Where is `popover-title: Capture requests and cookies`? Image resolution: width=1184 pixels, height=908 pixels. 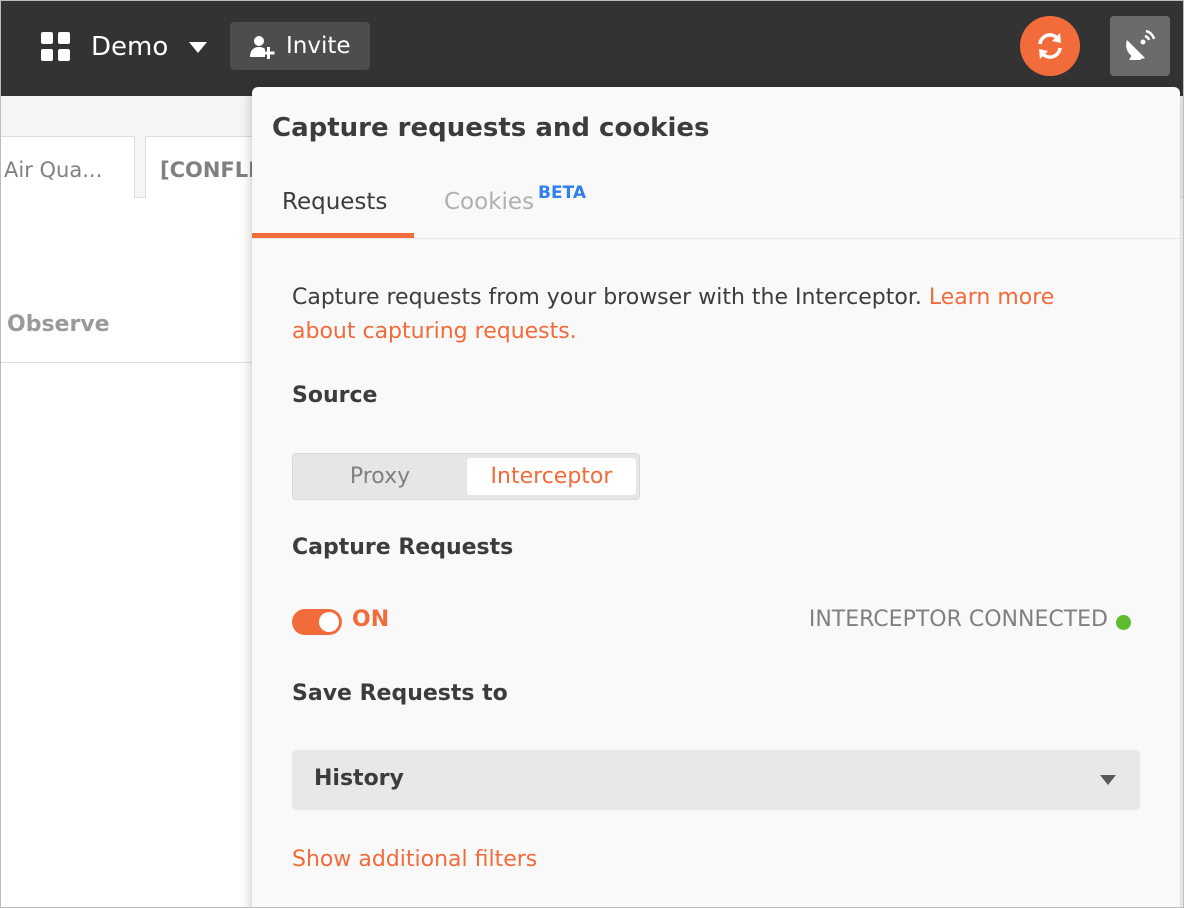
popover-title: Capture requests and cookies is located at coordinates (491, 128).